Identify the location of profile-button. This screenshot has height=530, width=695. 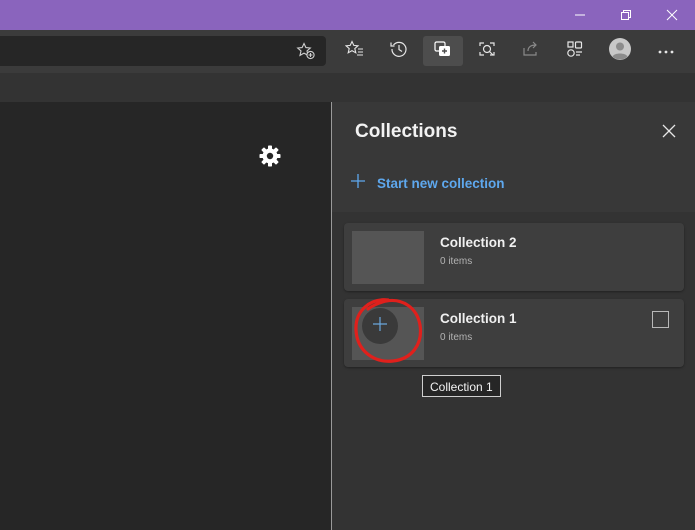
(620, 51).